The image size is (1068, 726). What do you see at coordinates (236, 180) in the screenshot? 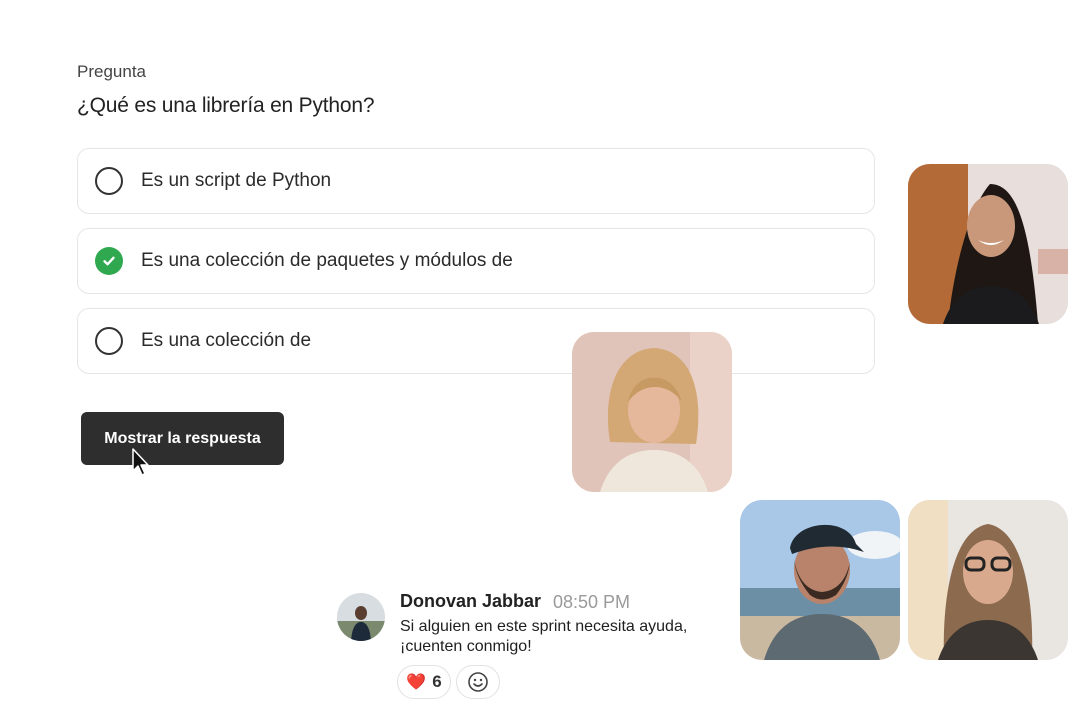
I see `answer-option-text: Es un script de Python` at bounding box center [236, 180].